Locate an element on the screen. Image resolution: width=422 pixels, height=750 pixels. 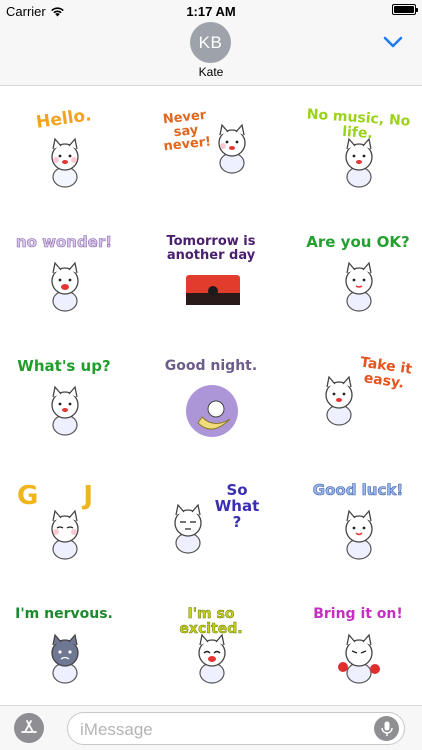
sticker-cell: So What ? is located at coordinates (211, 525).